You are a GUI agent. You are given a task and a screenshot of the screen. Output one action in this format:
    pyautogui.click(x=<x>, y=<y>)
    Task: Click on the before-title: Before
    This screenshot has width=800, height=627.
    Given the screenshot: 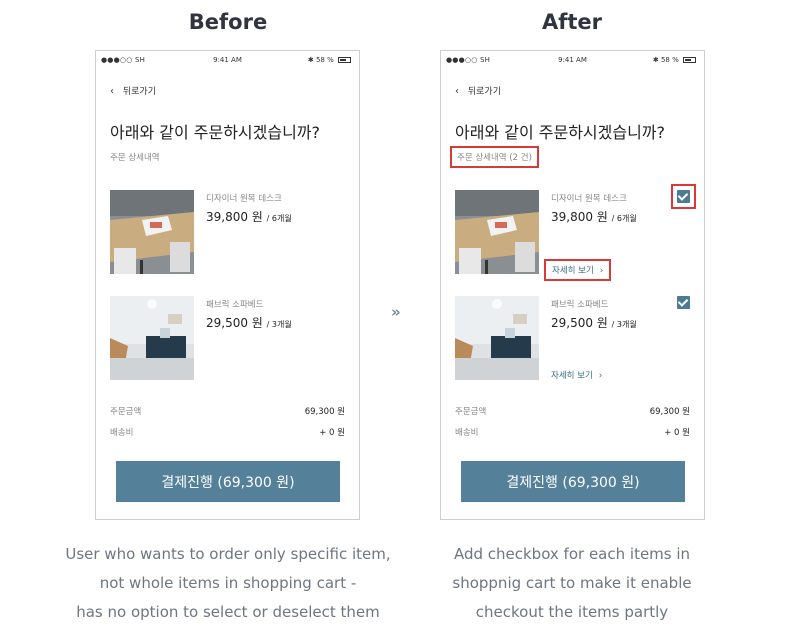 What is the action you would take?
    pyautogui.click(x=228, y=22)
    